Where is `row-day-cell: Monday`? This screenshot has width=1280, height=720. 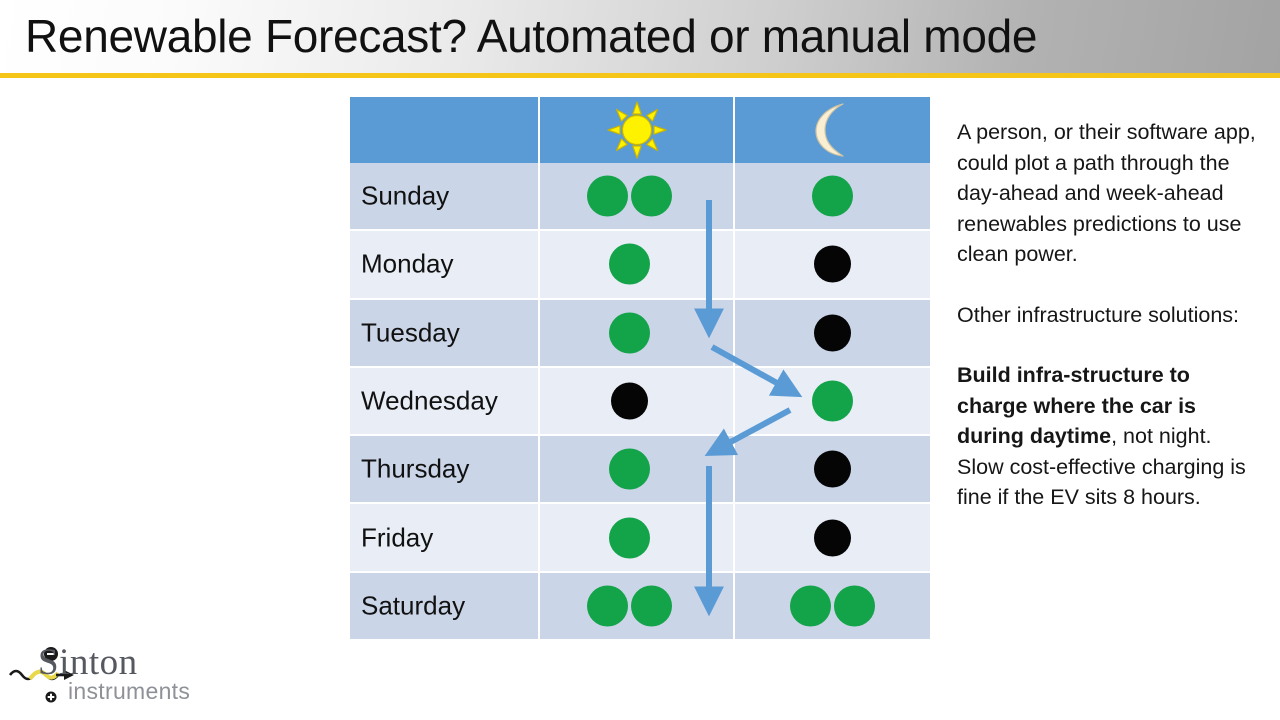 row-day-cell: Monday is located at coordinates (445, 265).